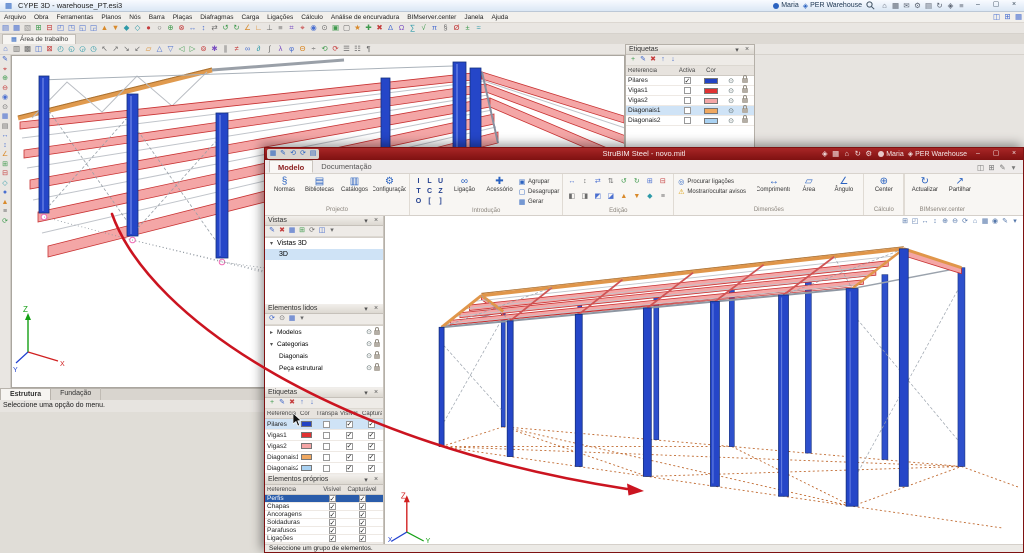  Describe the element at coordinates (456, 28) in the screenshot. I see `toolbar-icon: Ø` at that location.